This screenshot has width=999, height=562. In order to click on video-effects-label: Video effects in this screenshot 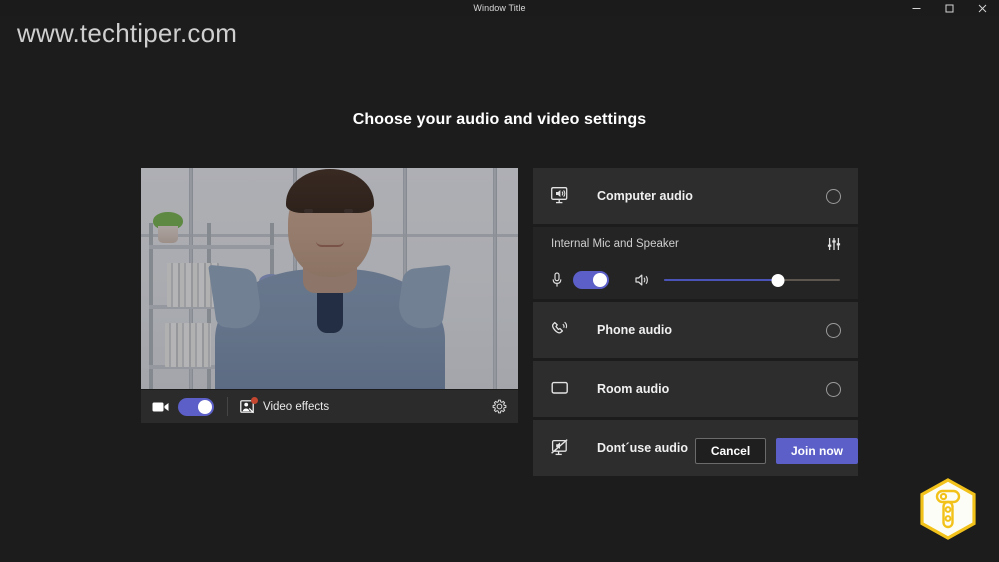, I will do `click(296, 406)`.